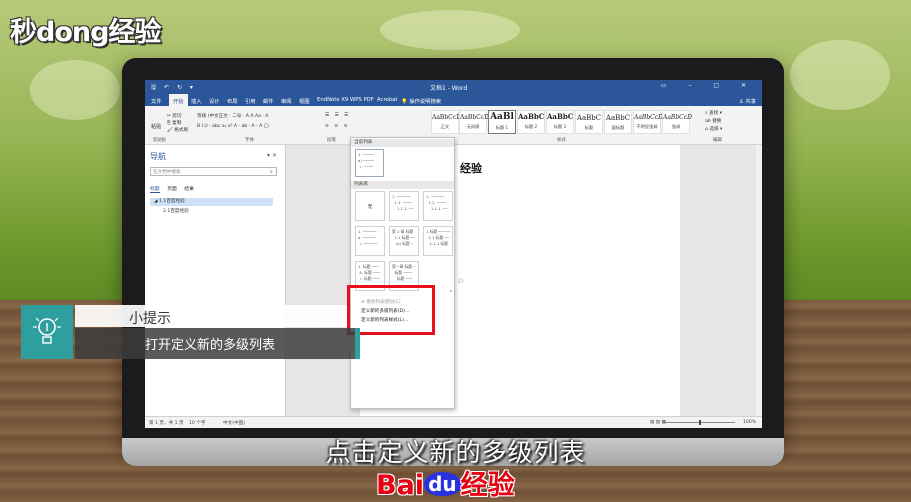 The image size is (911, 502). I want to click on nav-tab-results: 结果, so click(189, 189).